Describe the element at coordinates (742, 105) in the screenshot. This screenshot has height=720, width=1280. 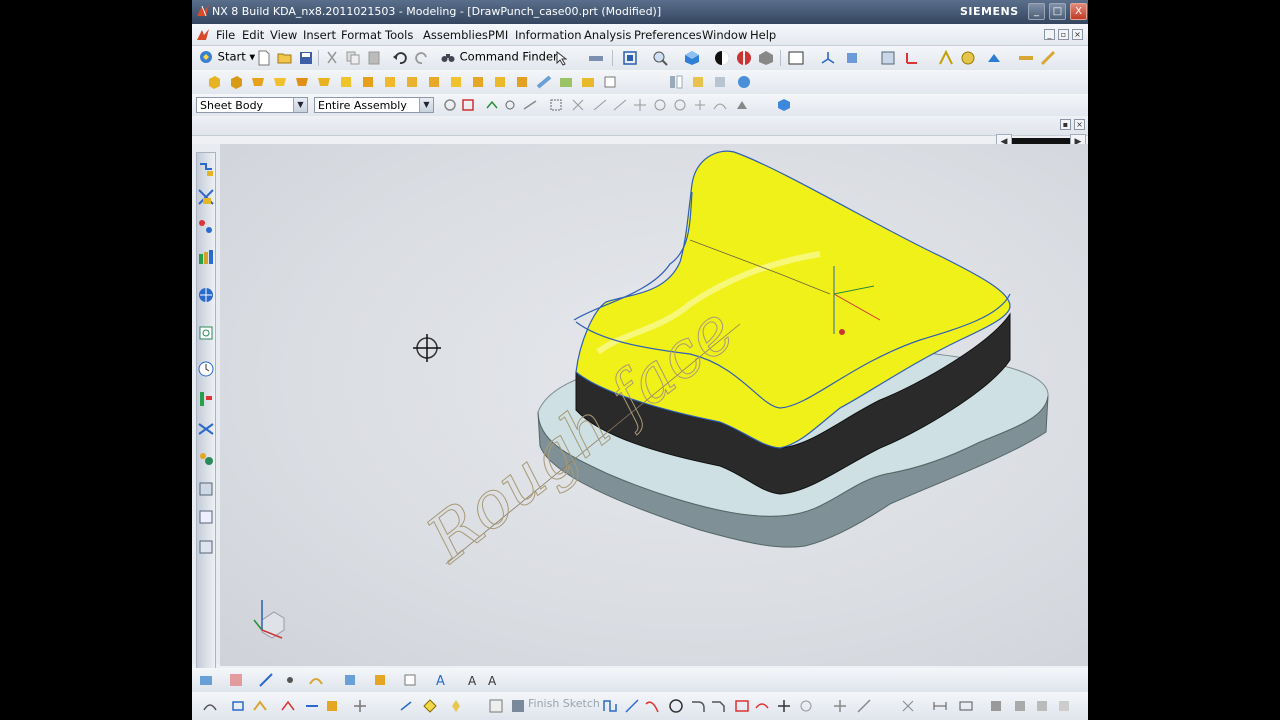
I see `snap-face-icon` at that location.